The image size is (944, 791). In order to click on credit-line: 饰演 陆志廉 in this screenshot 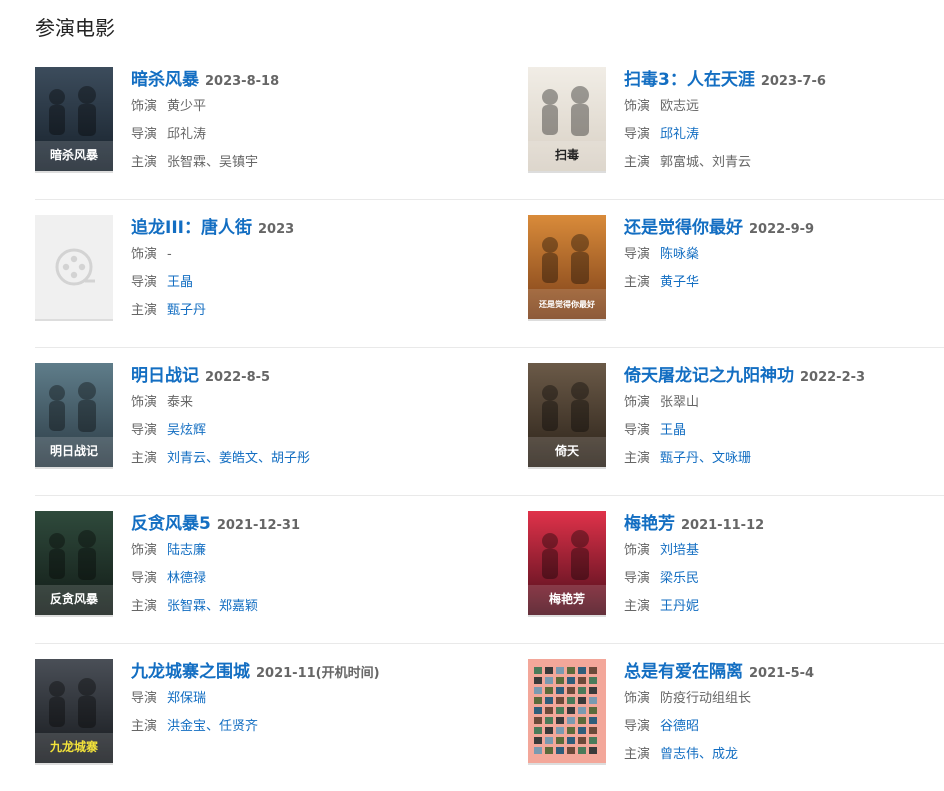, I will do `click(291, 551)`.